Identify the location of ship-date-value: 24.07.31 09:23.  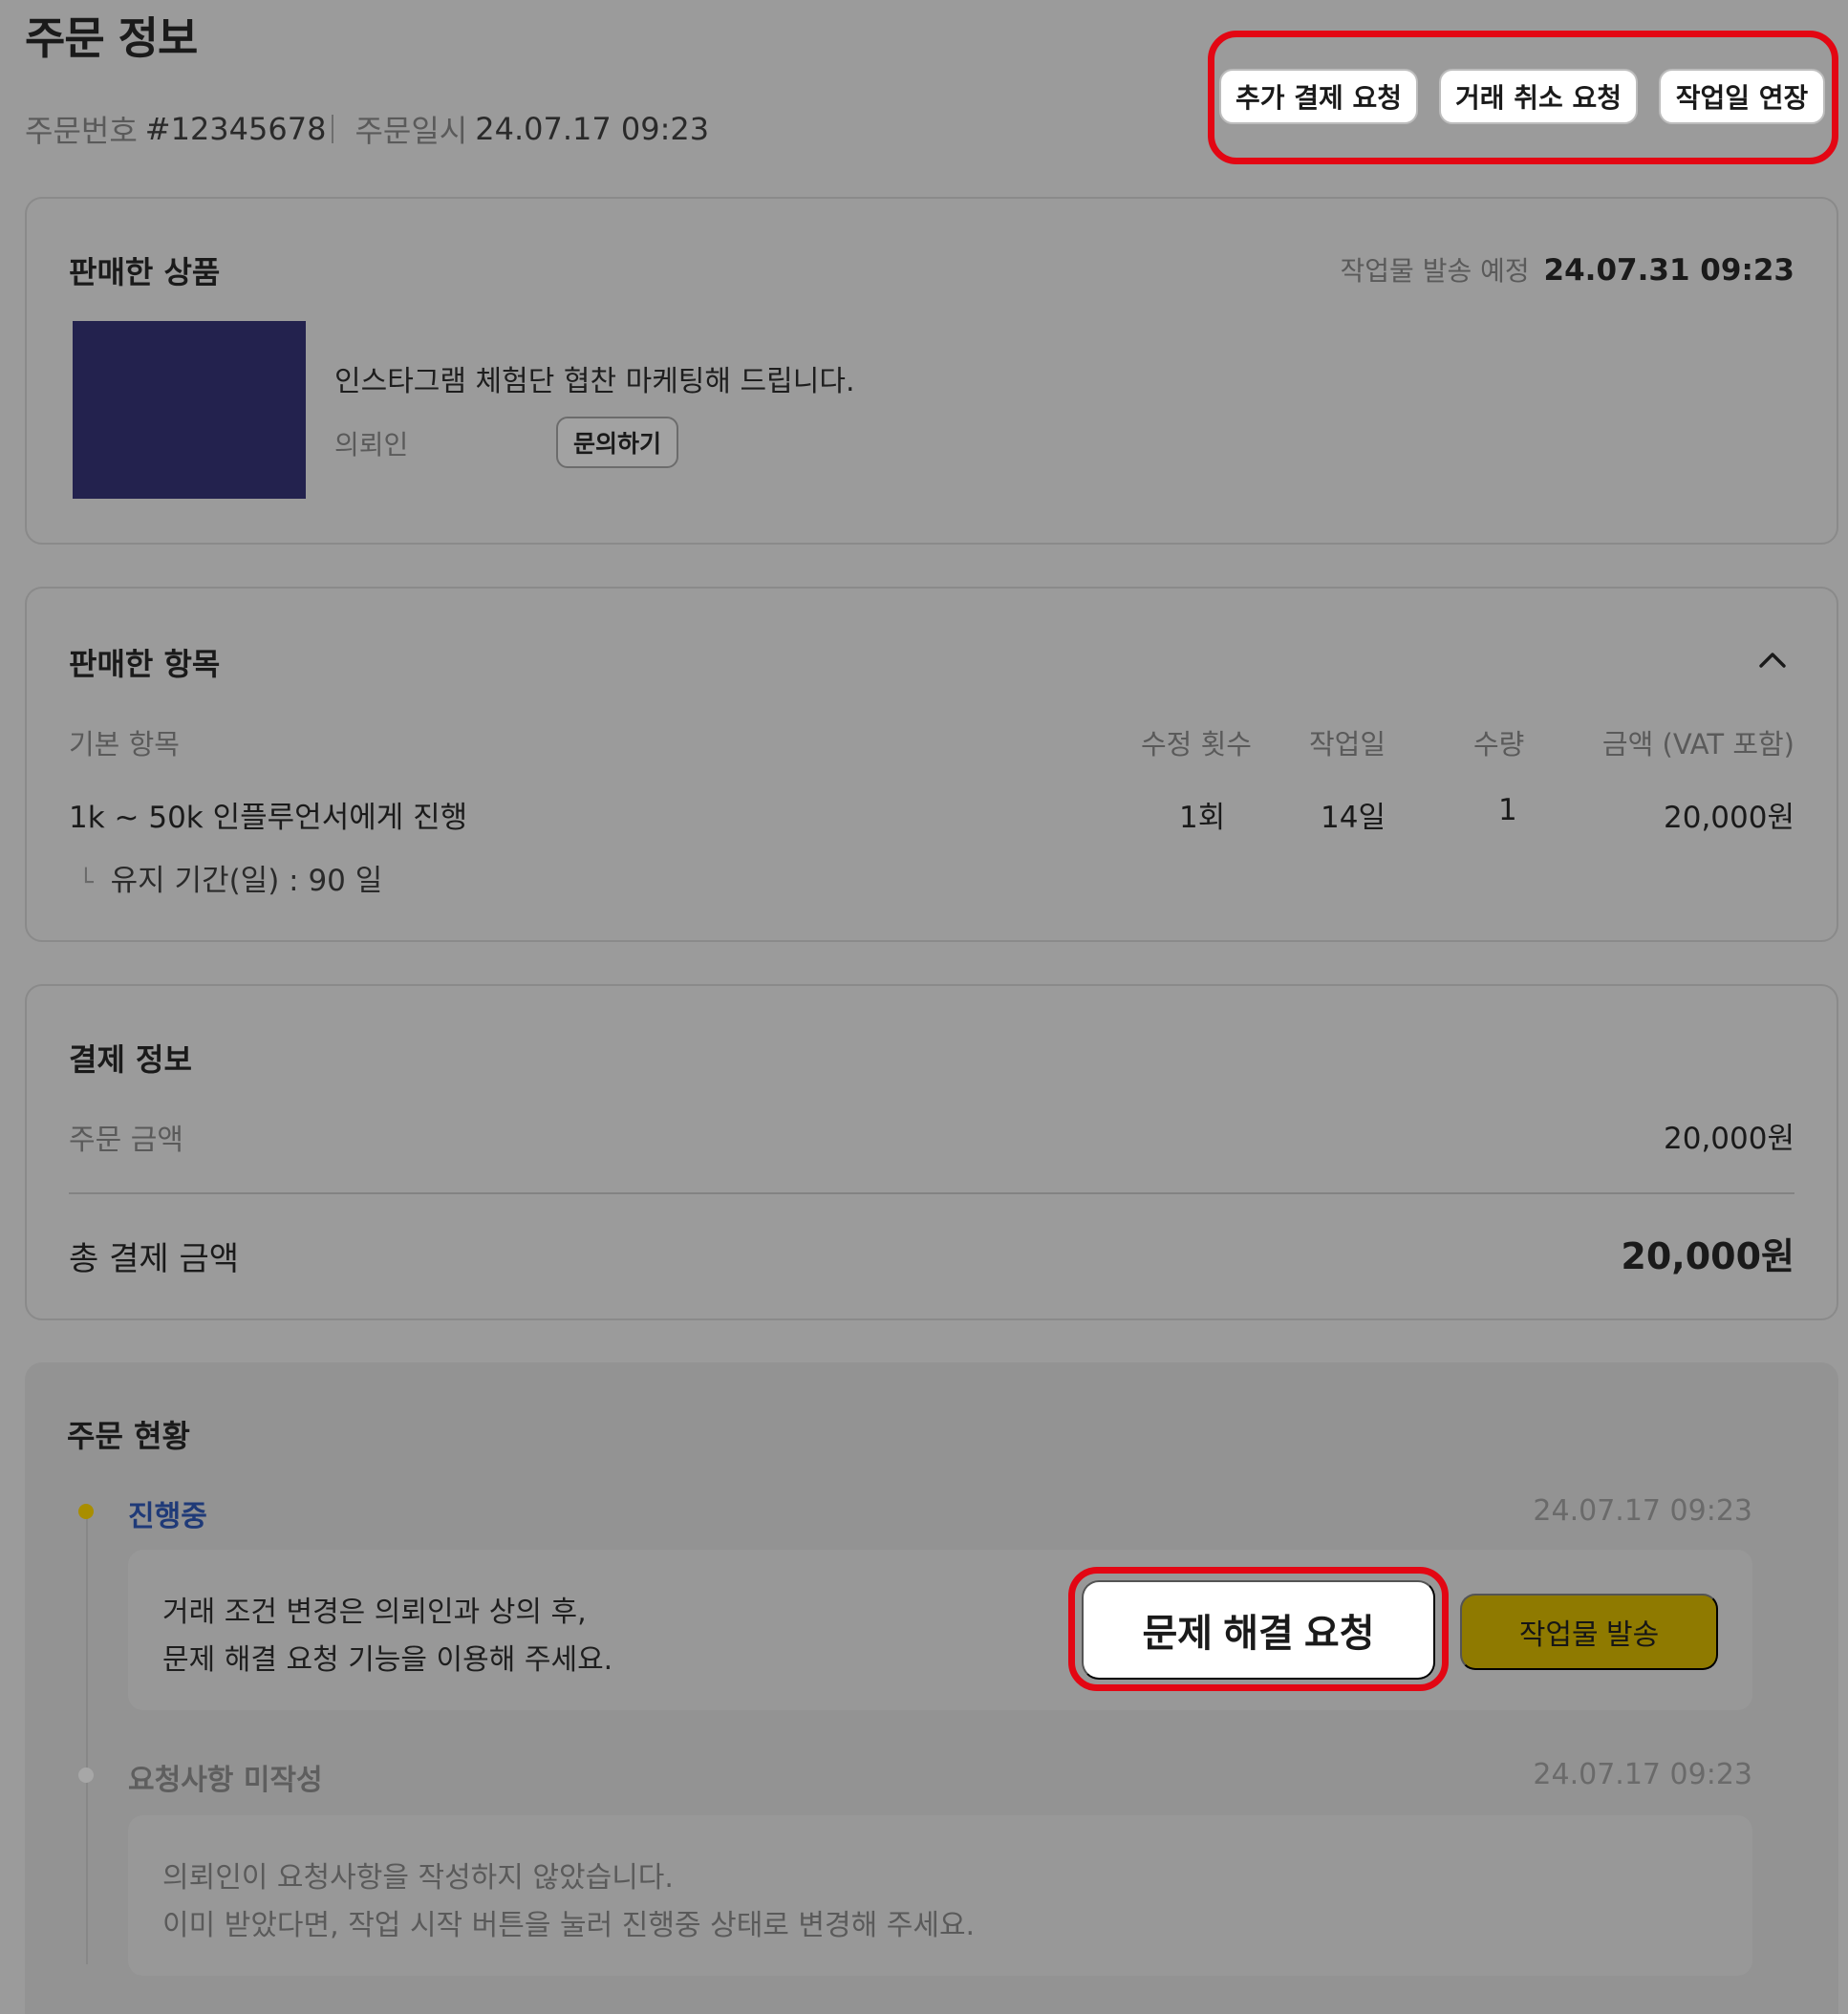
(1668, 270).